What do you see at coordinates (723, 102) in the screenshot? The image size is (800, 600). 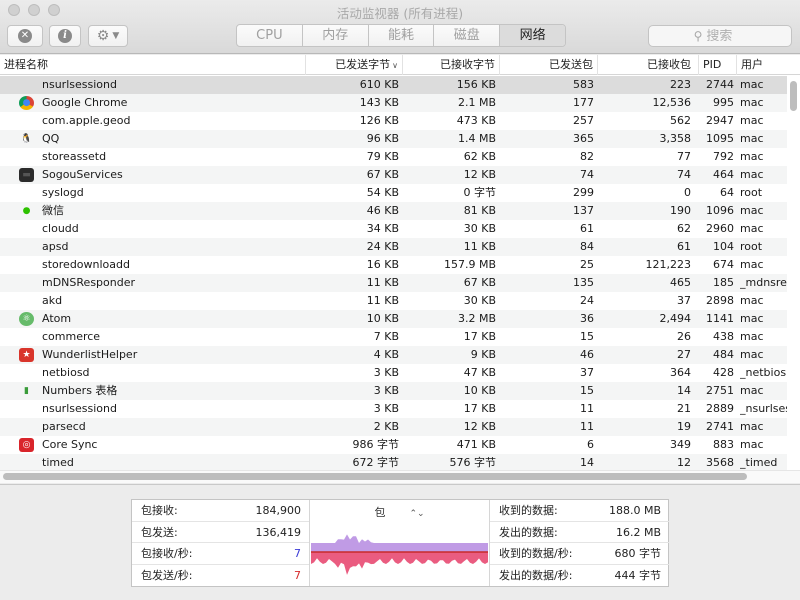 I see `pid-cell: 995` at bounding box center [723, 102].